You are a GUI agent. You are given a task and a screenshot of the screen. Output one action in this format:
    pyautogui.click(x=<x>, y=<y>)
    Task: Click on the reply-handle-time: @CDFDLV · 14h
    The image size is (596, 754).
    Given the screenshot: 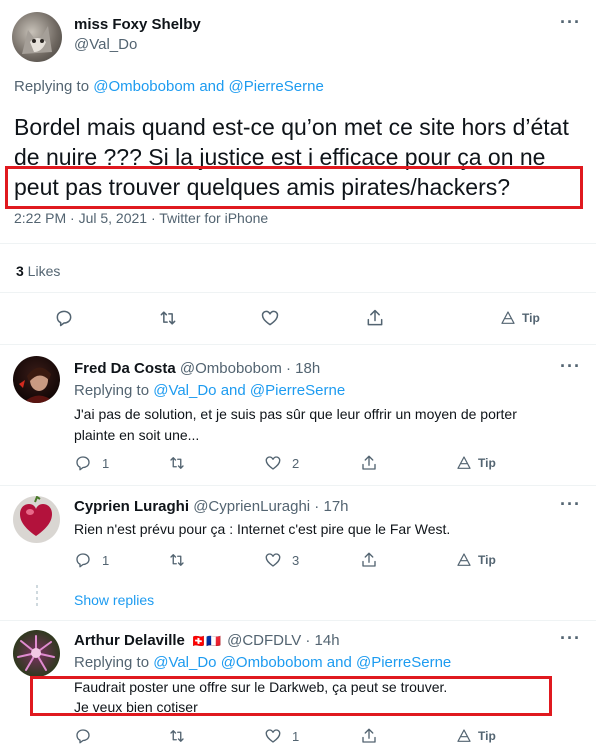 What is the action you would take?
    pyautogui.click(x=283, y=640)
    